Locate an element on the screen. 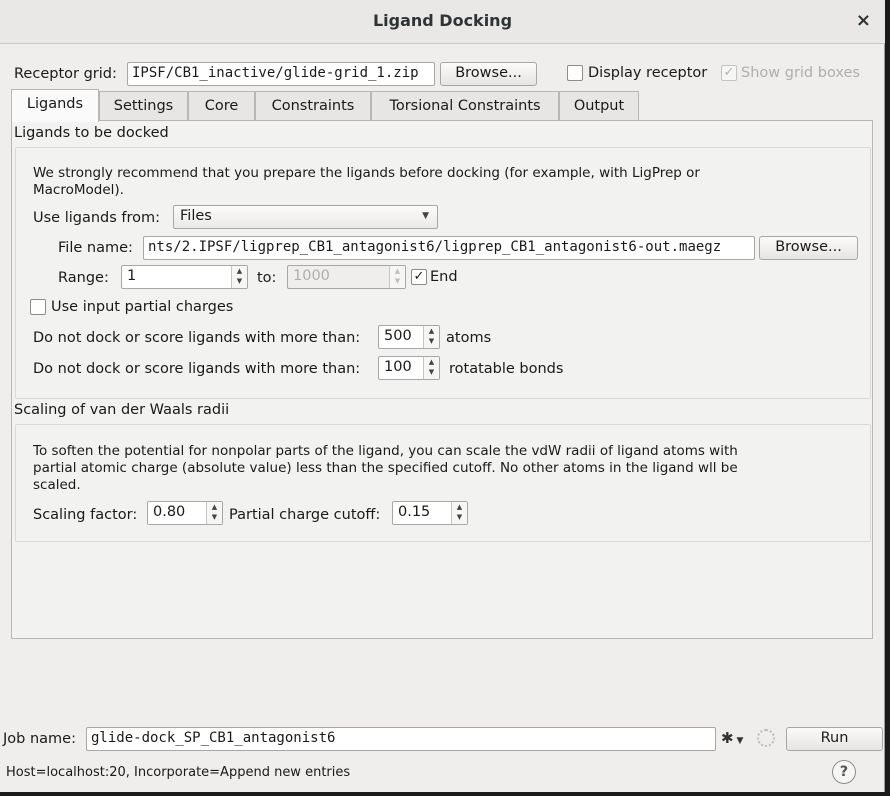  scaling-factor-value: 0.80 is located at coordinates (169, 512).